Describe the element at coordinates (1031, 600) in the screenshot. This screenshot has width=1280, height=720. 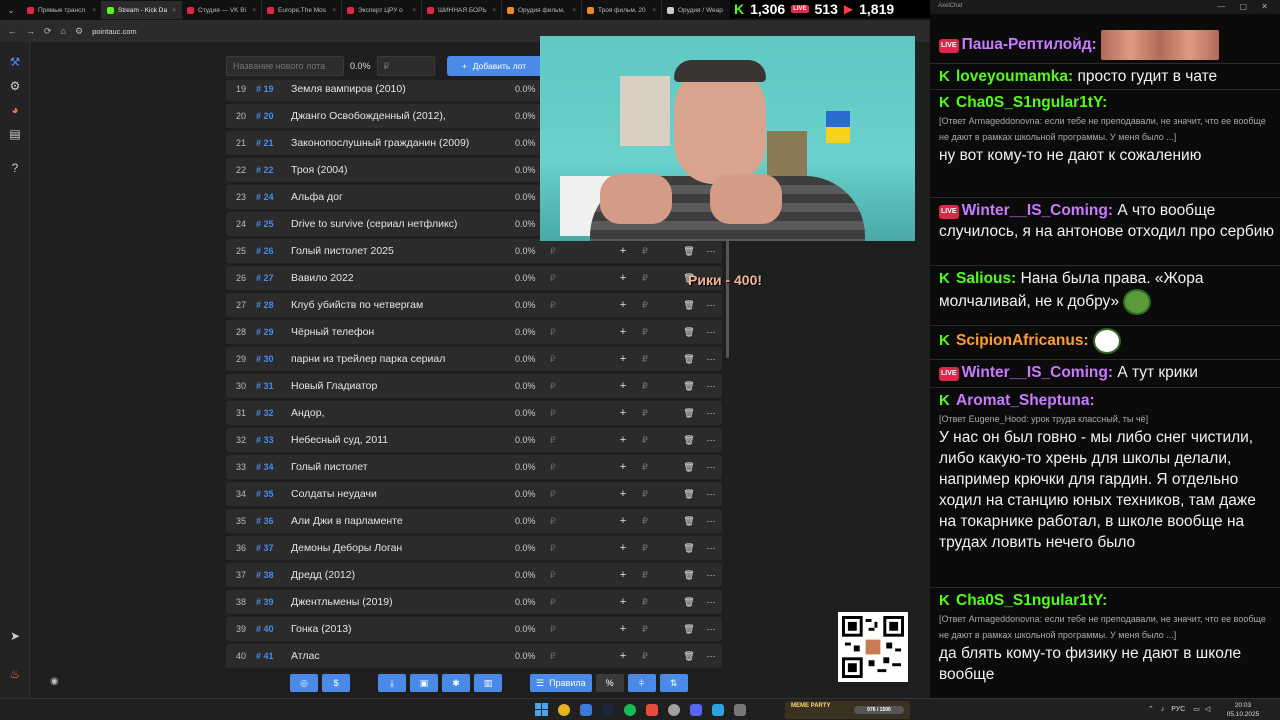
I see `chat-username: Cha0S_S1ngular1tY:` at that location.